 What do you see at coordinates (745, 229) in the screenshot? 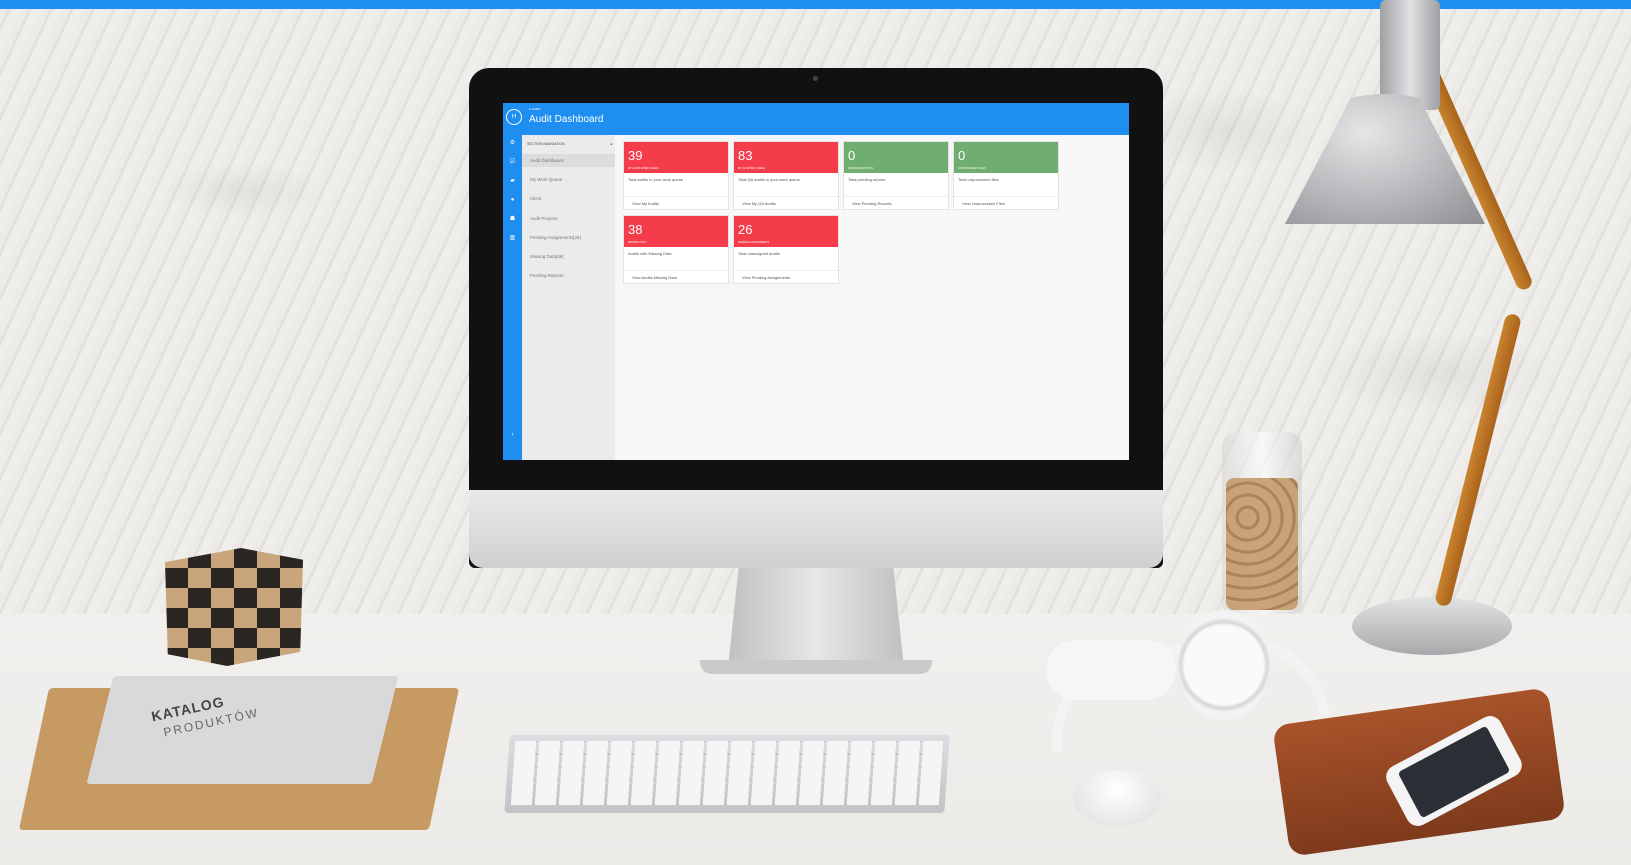
I see `card-count: 26` at bounding box center [745, 229].